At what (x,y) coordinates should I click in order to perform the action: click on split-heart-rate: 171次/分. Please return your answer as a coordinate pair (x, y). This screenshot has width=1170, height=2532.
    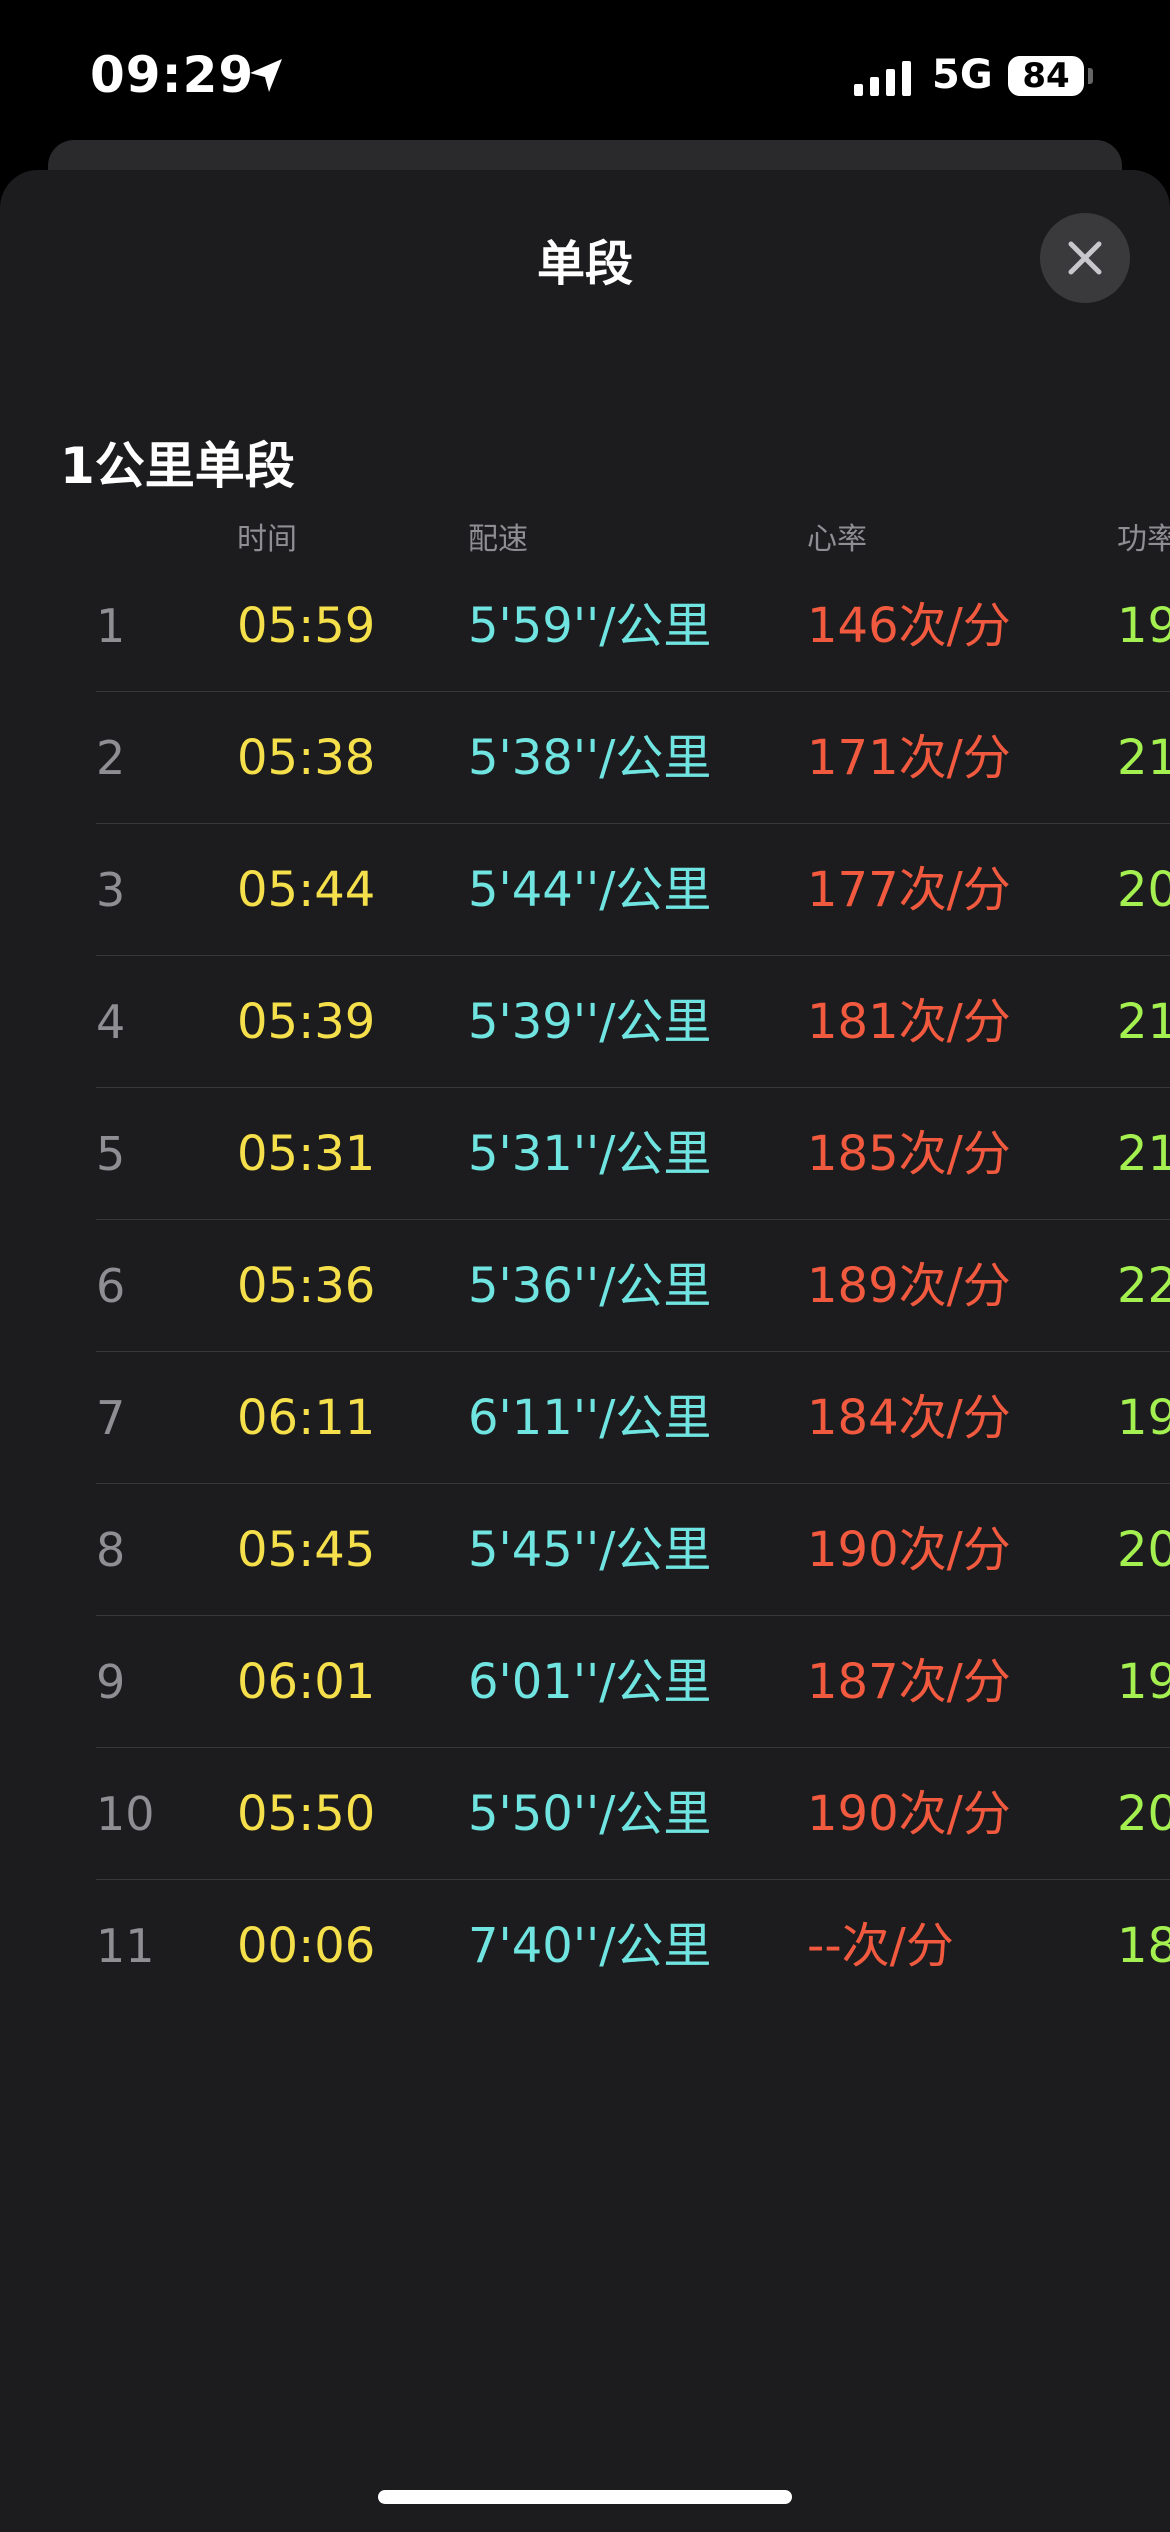
    Looking at the image, I should click on (909, 758).